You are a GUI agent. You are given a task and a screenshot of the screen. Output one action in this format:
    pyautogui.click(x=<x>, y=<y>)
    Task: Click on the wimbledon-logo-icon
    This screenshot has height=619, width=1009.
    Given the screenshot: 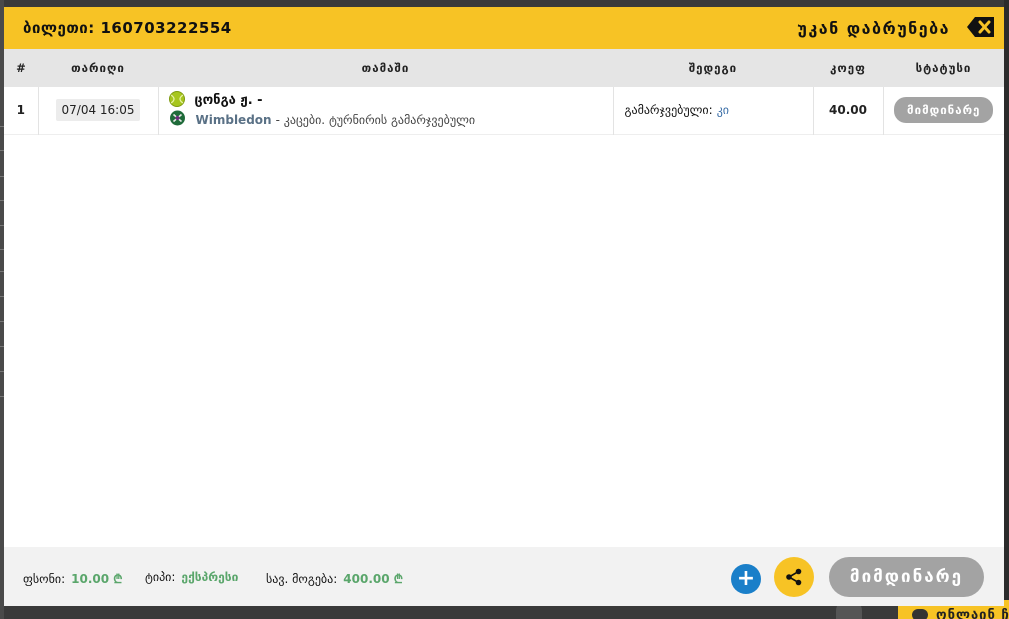 What is the action you would take?
    pyautogui.click(x=177, y=119)
    